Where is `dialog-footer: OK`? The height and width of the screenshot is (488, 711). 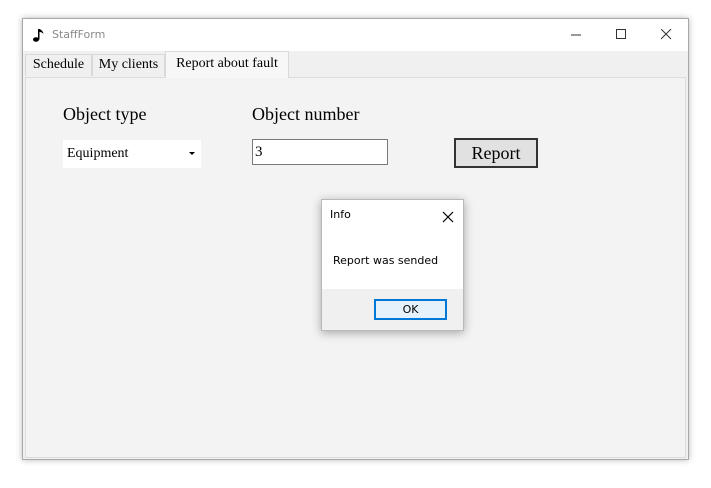 dialog-footer: OK is located at coordinates (392, 309).